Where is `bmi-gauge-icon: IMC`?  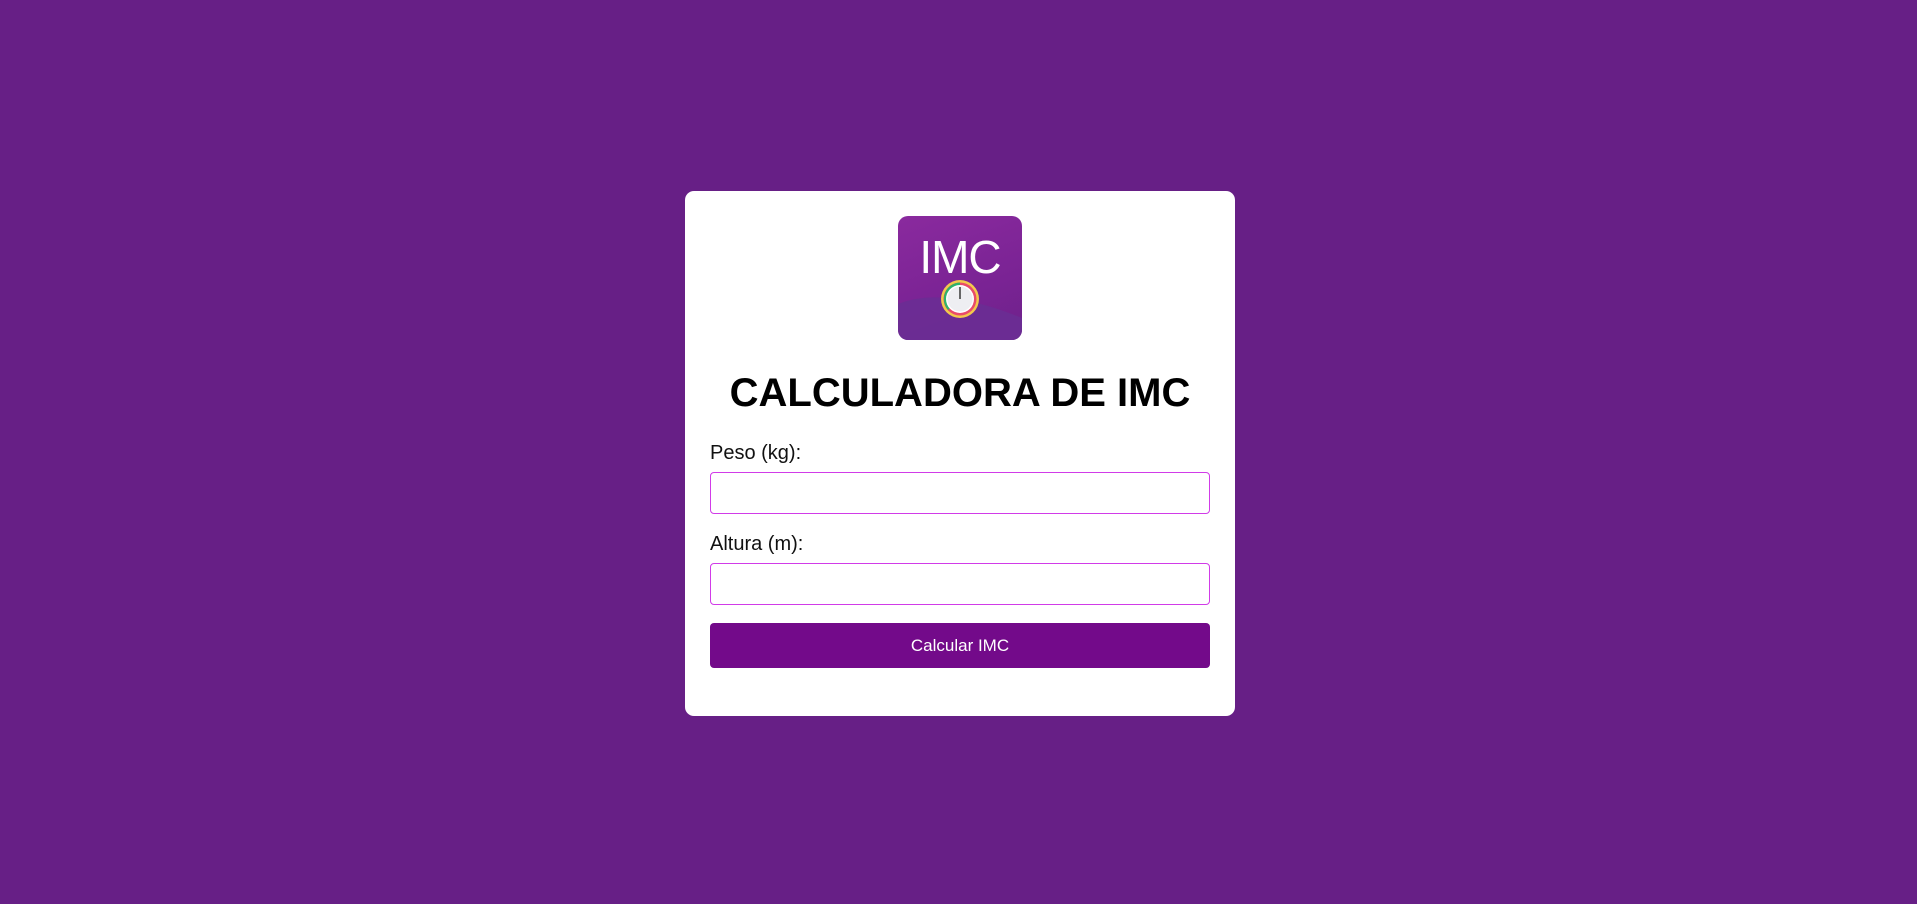
bmi-gauge-icon: IMC is located at coordinates (960, 278).